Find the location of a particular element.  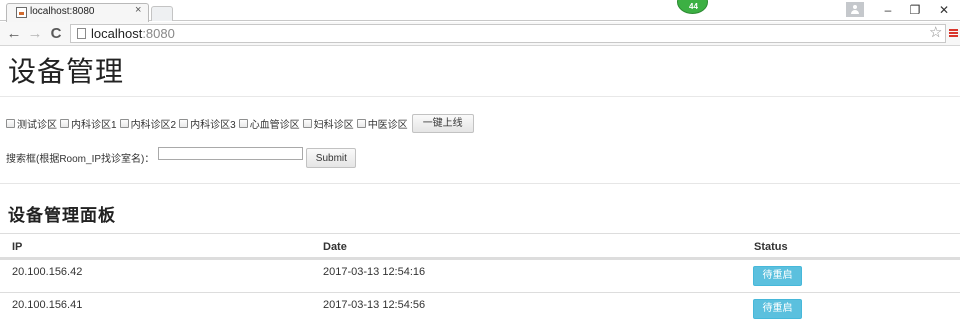

reload-icon: C is located at coordinates (56, 34).